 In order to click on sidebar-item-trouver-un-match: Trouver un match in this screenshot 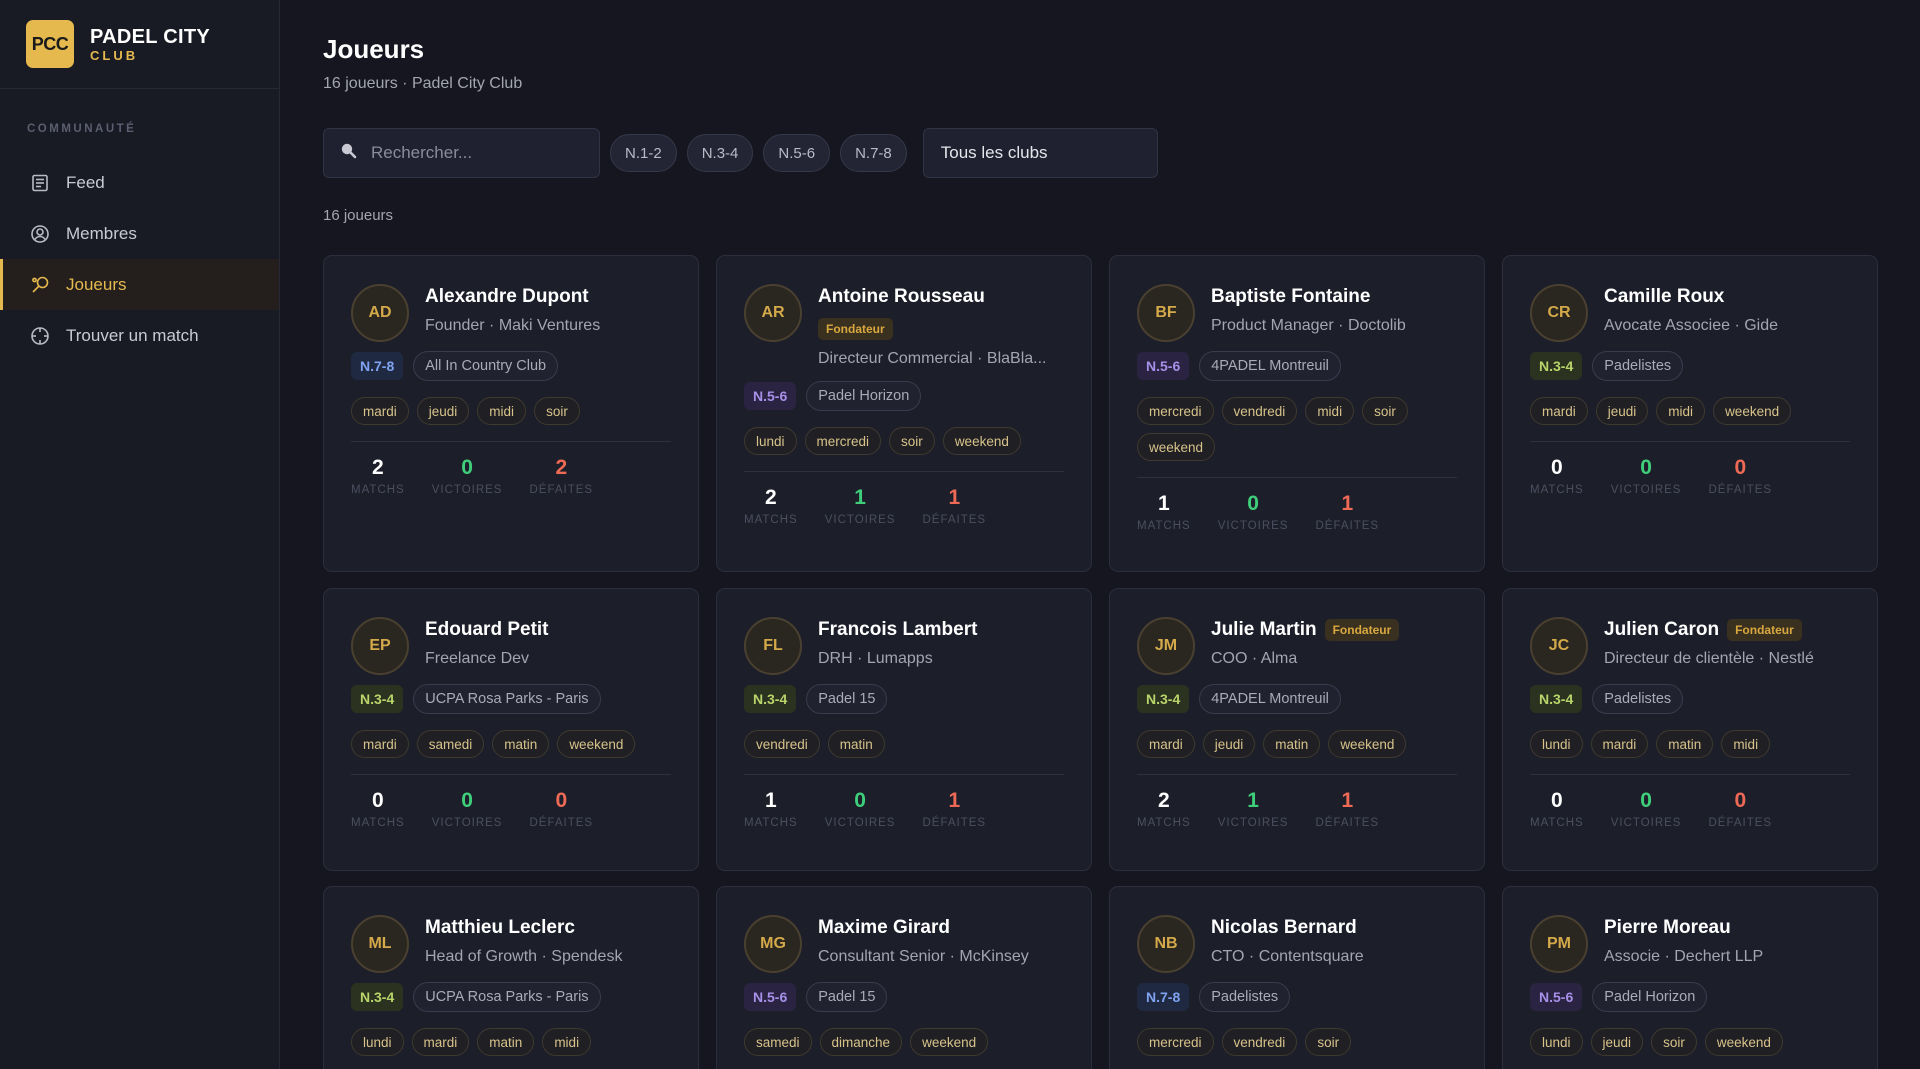, I will do `click(139, 335)`.